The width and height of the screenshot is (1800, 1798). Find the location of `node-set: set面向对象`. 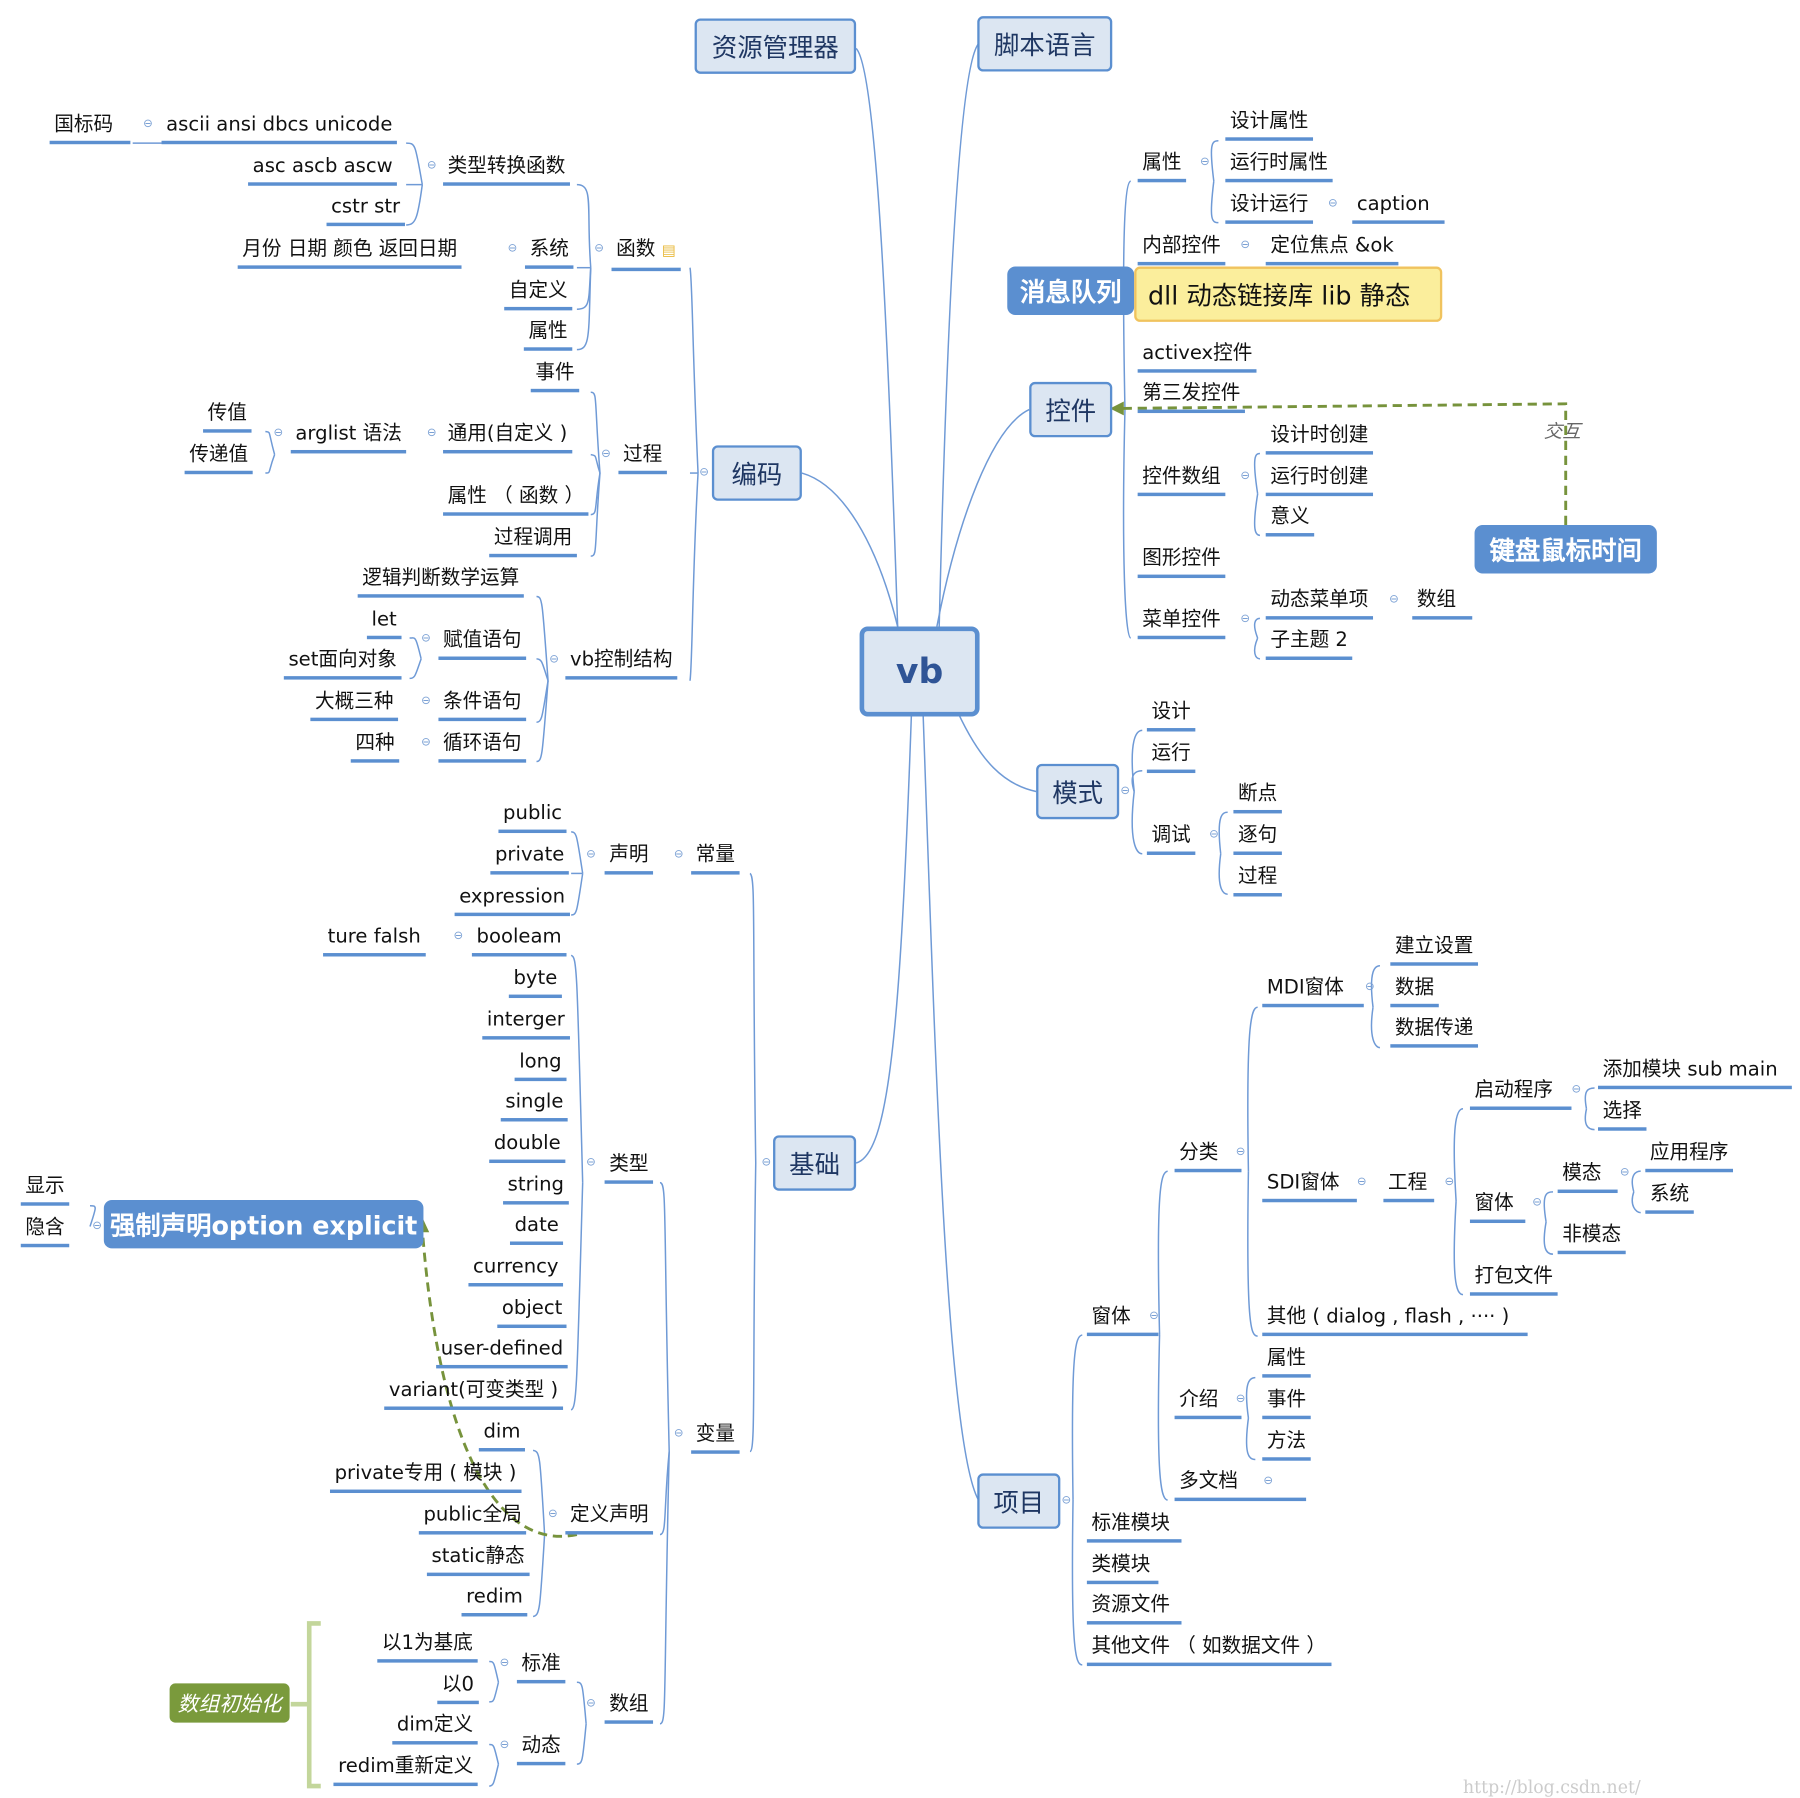

node-set: set面向对象 is located at coordinates (342, 664).